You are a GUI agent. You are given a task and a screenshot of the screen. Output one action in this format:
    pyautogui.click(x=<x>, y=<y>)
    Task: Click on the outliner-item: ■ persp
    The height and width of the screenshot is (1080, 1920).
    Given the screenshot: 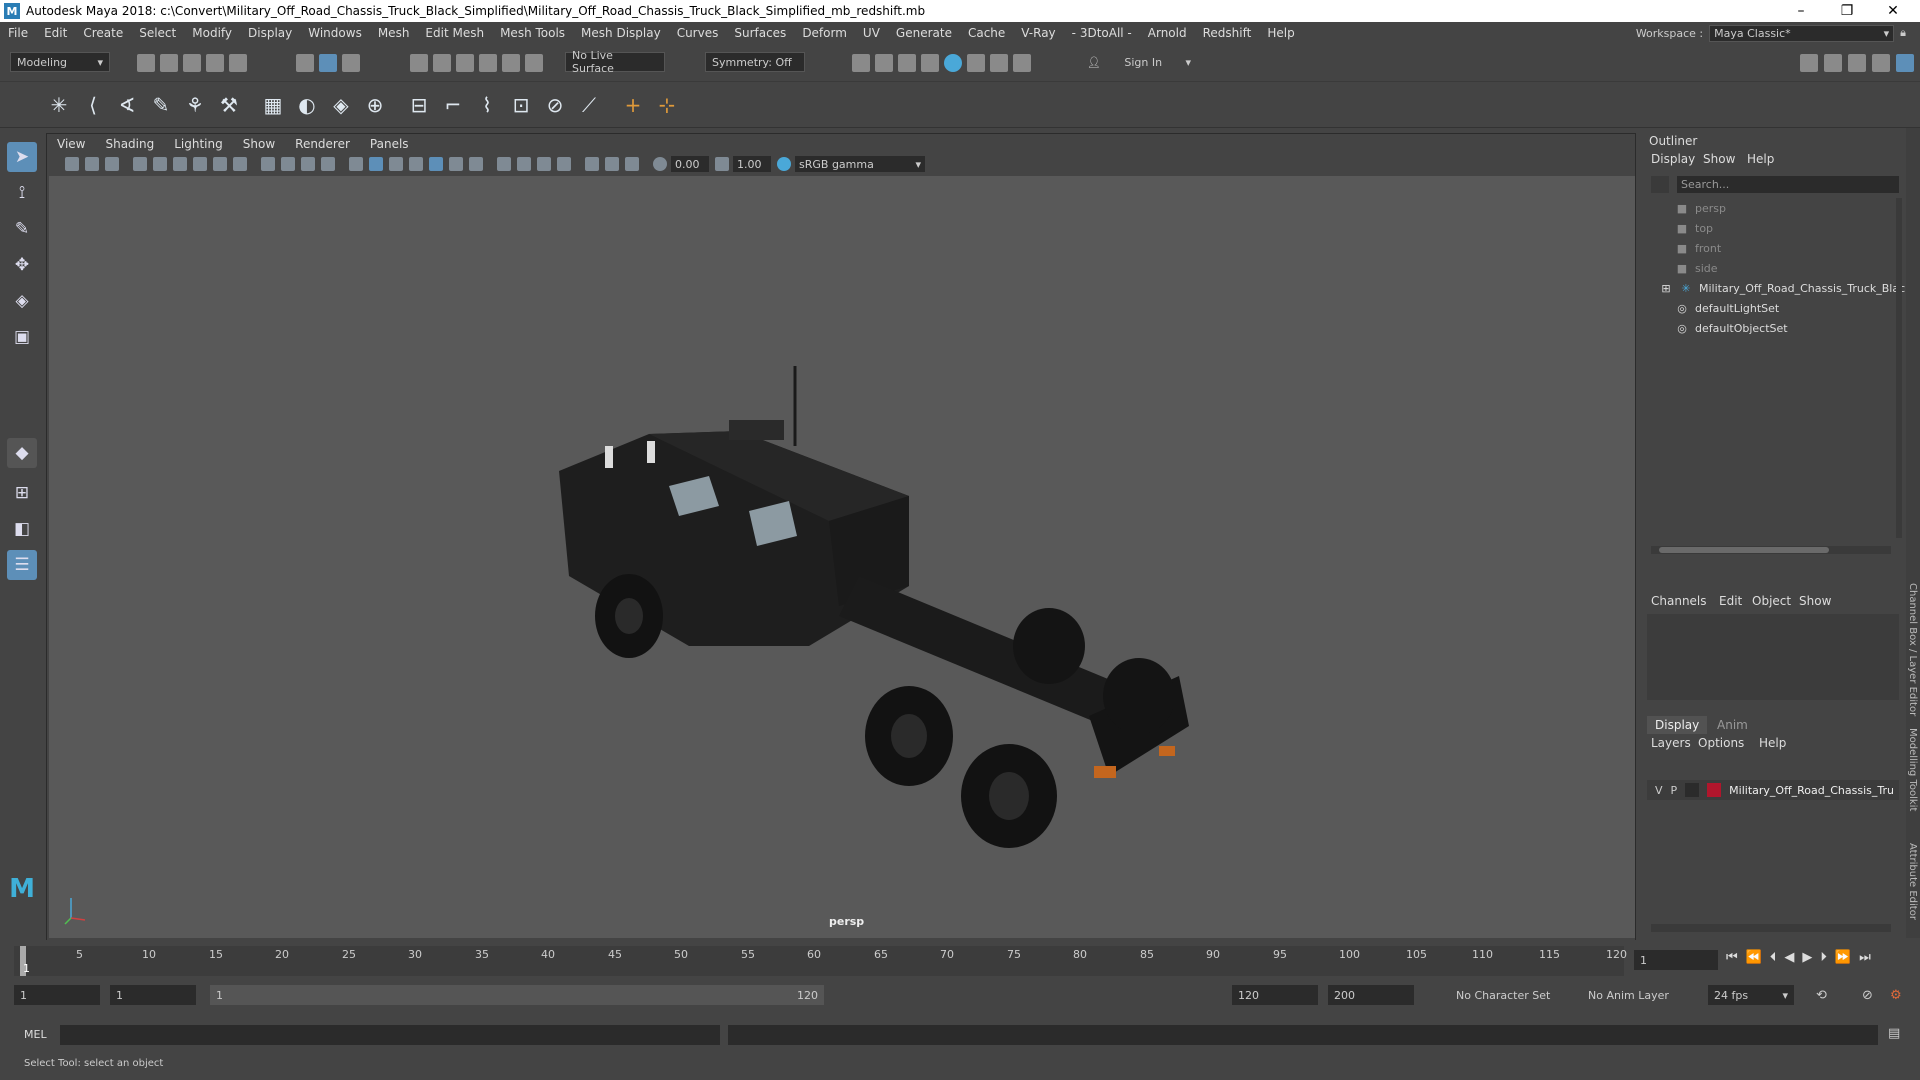 What is the action you would take?
    pyautogui.click(x=1700, y=208)
    